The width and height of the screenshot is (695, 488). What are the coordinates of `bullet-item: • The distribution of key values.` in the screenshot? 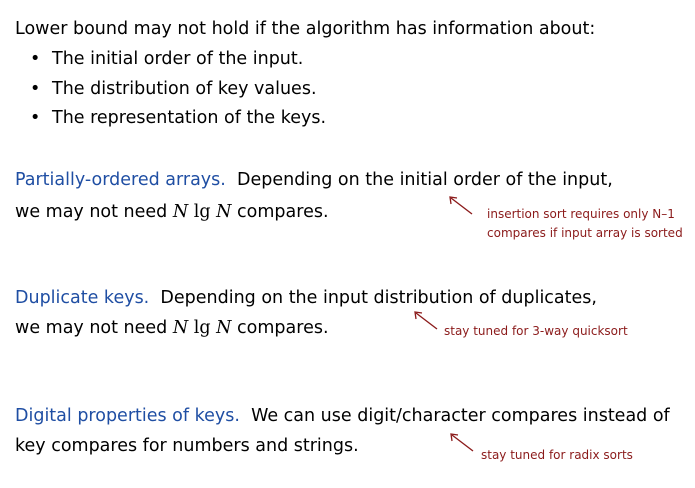 It's located at (173, 89).